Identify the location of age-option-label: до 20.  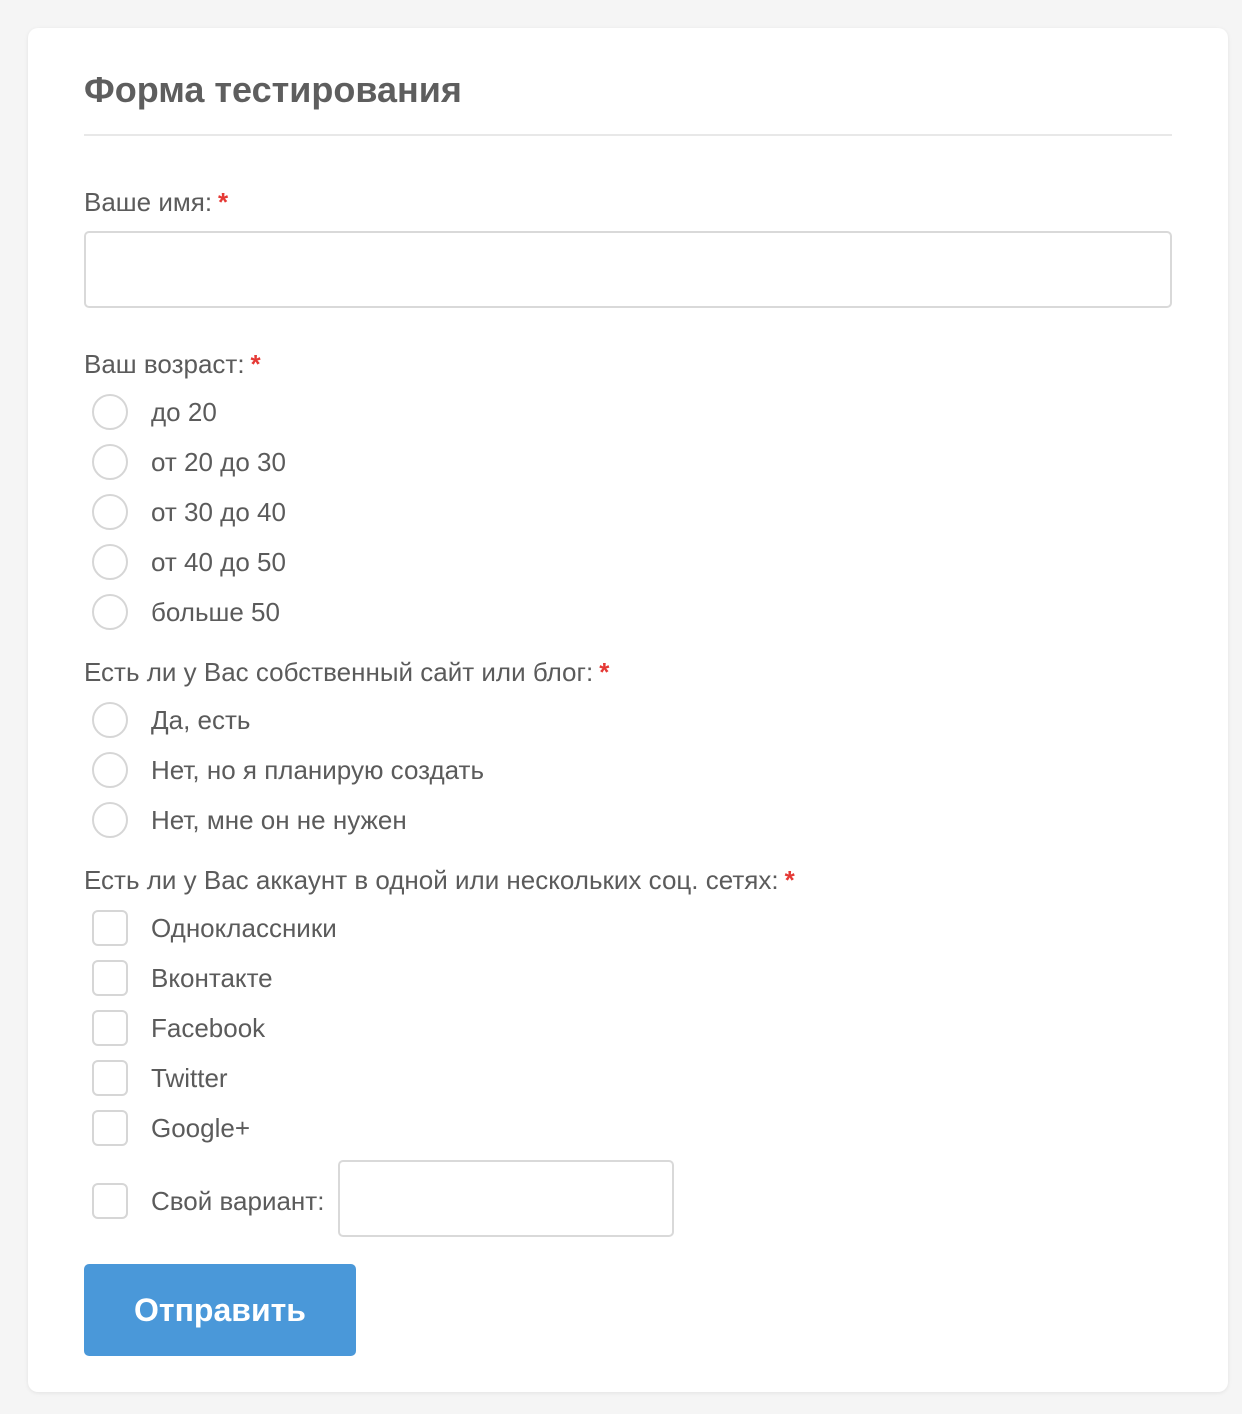
(184, 412).